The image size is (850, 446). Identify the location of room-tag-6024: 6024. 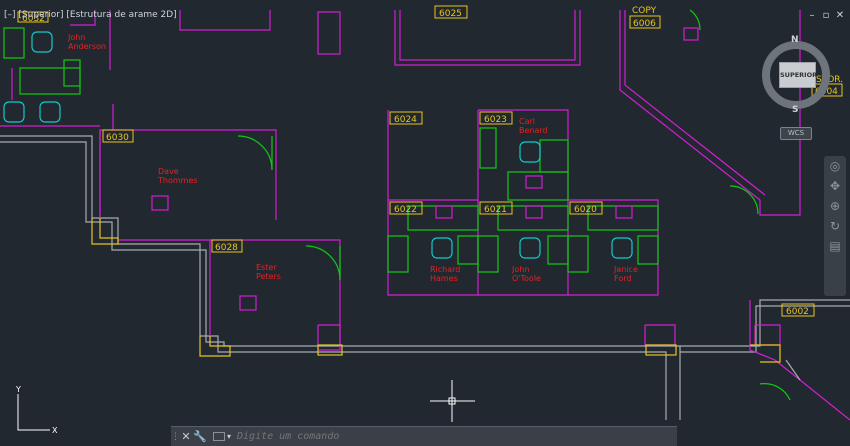
(405, 120).